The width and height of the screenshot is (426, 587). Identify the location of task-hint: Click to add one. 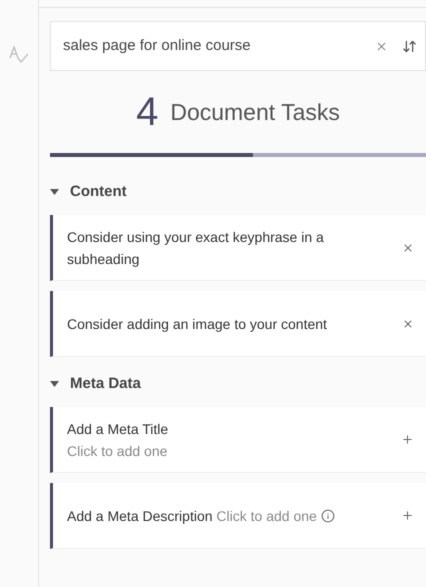
(117, 451).